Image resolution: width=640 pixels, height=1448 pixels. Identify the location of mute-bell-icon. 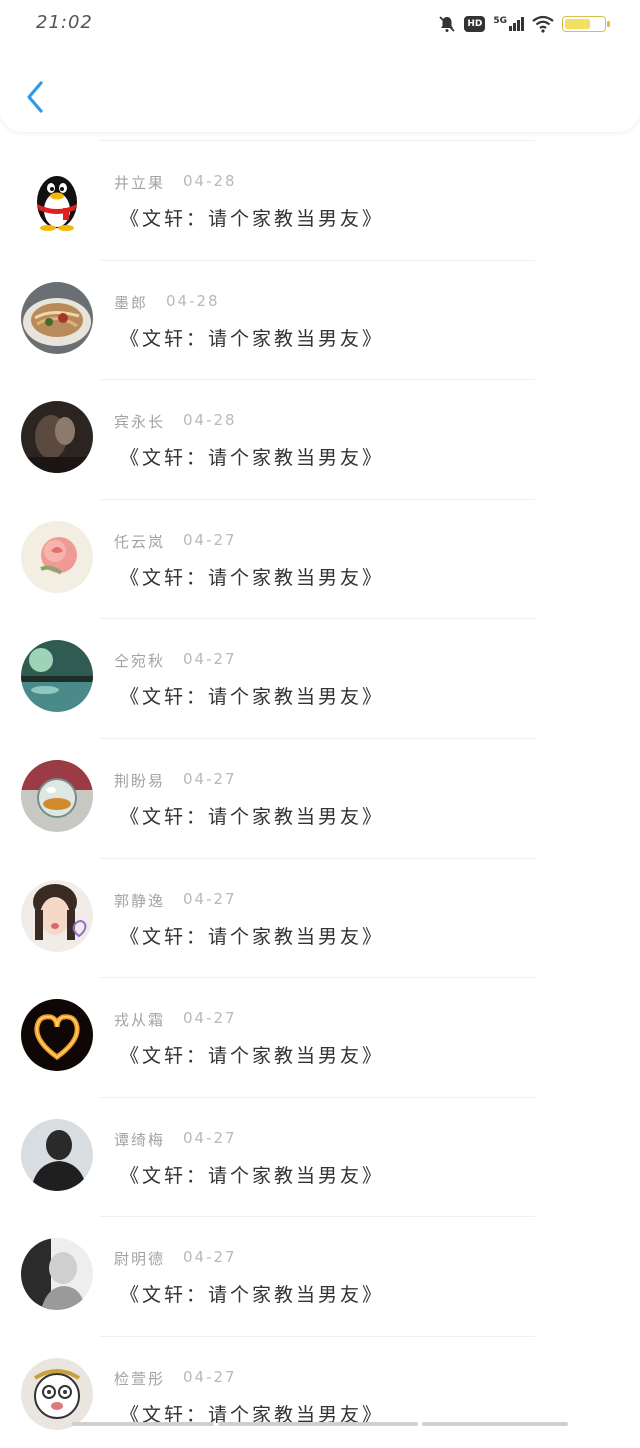
(447, 24).